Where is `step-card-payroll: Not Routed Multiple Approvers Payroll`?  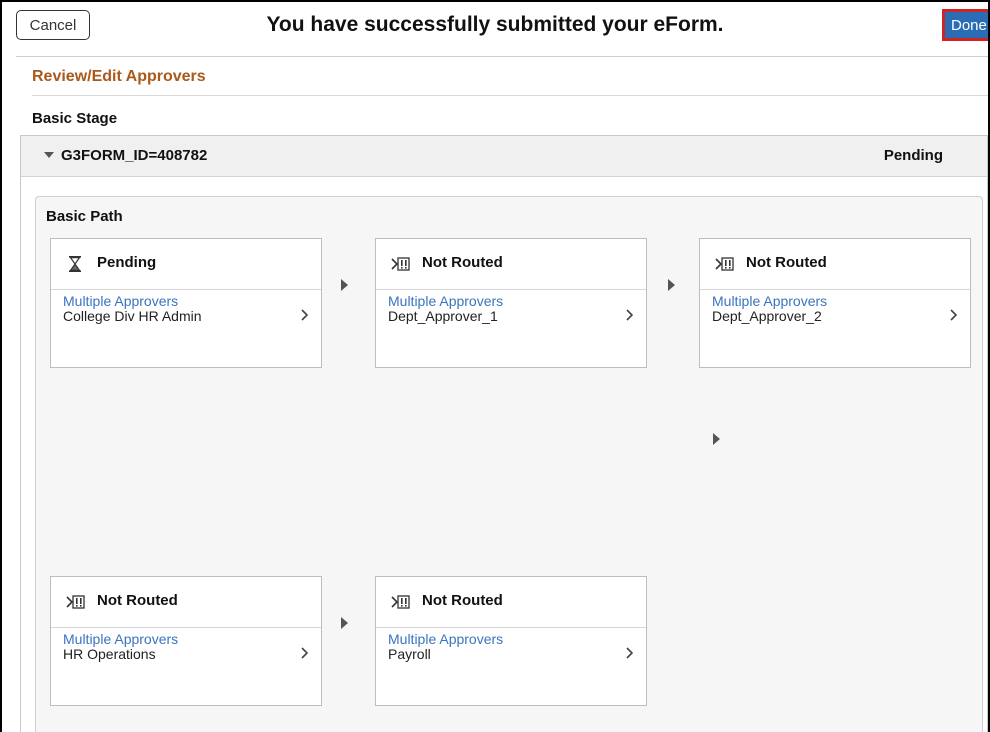 step-card-payroll: Not Routed Multiple Approvers Payroll is located at coordinates (511, 641).